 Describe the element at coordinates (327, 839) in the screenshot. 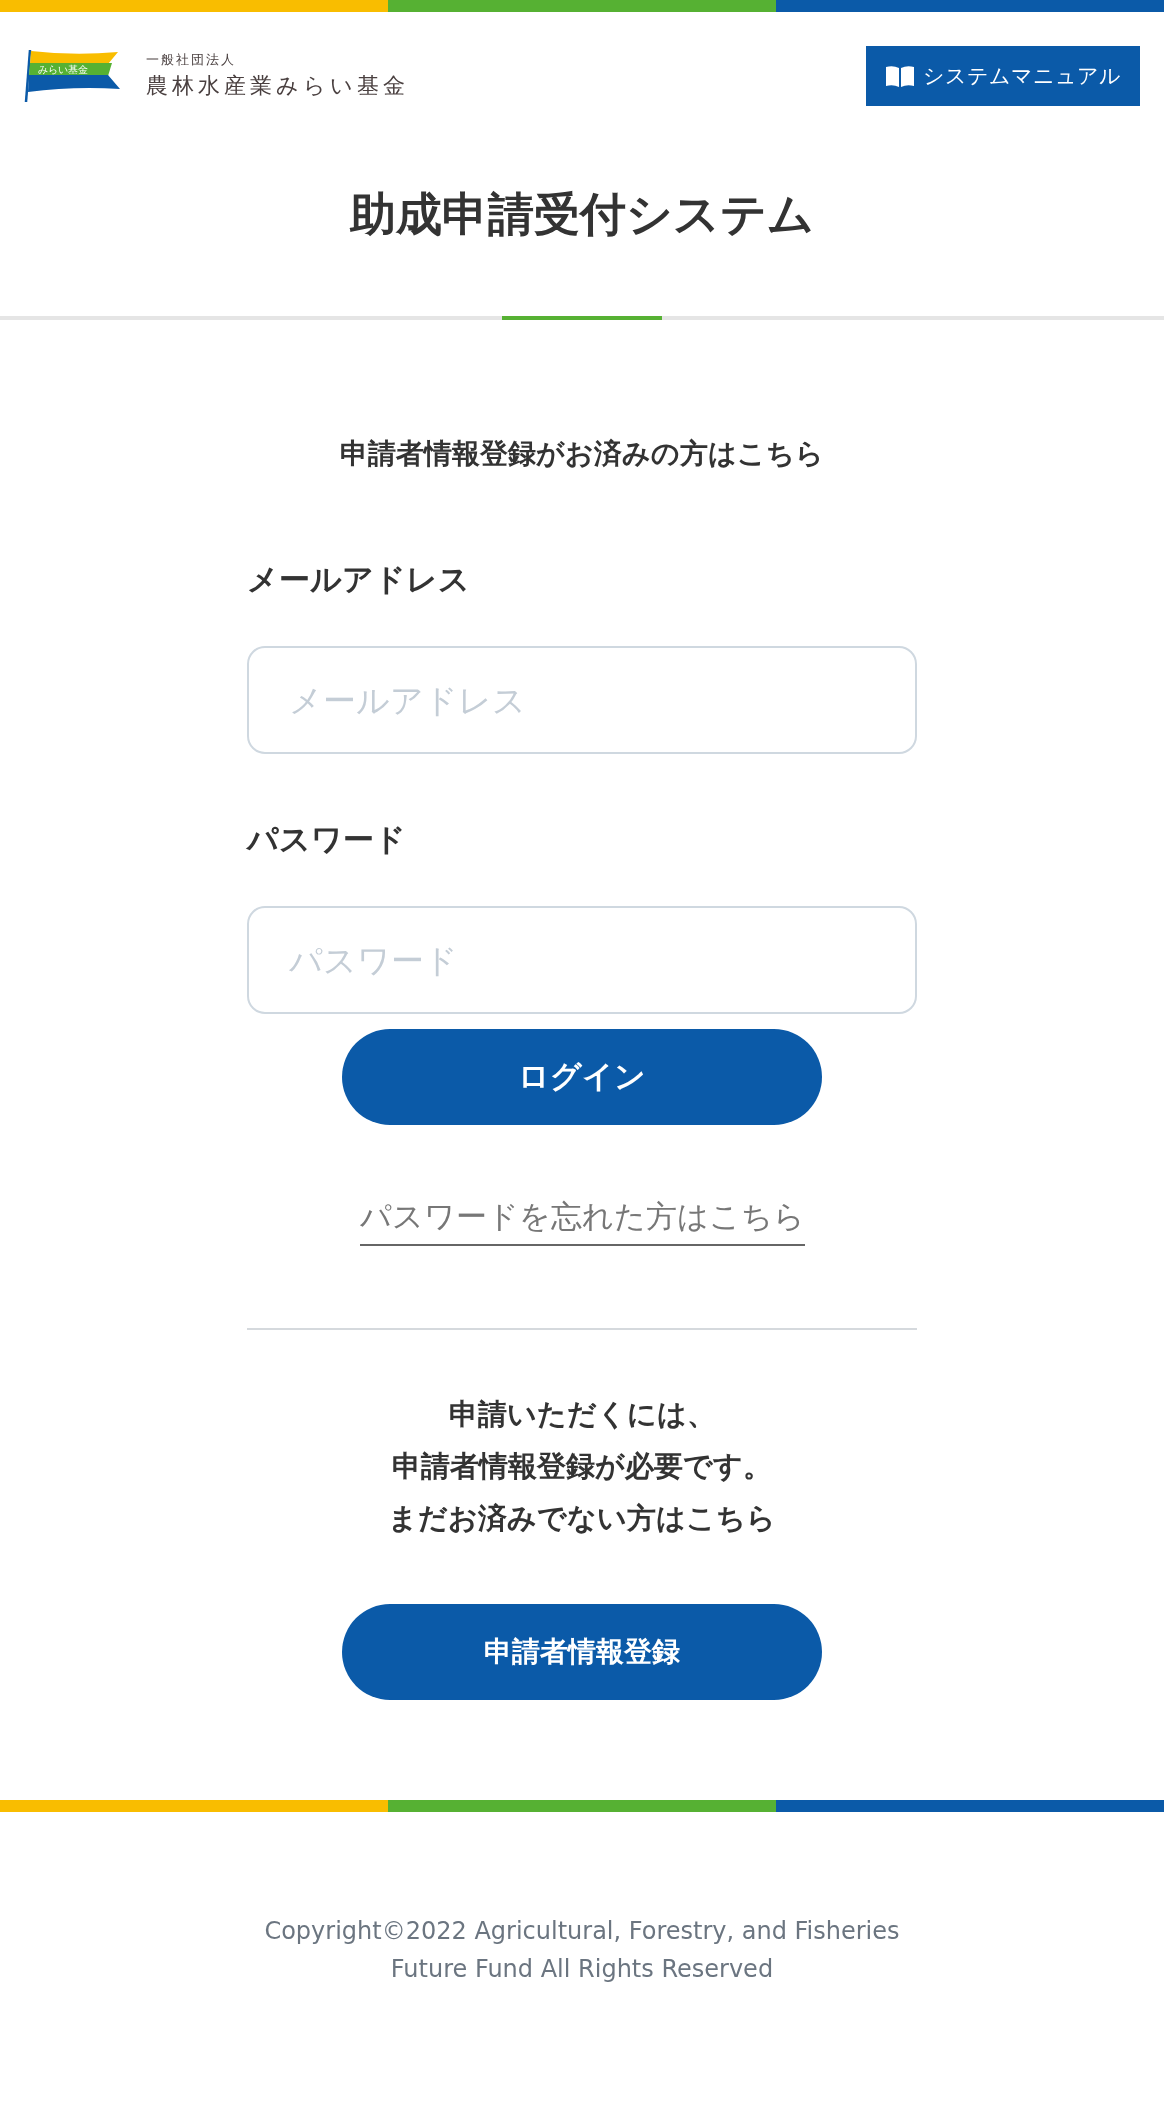

I see `field-label: パスワード` at that location.